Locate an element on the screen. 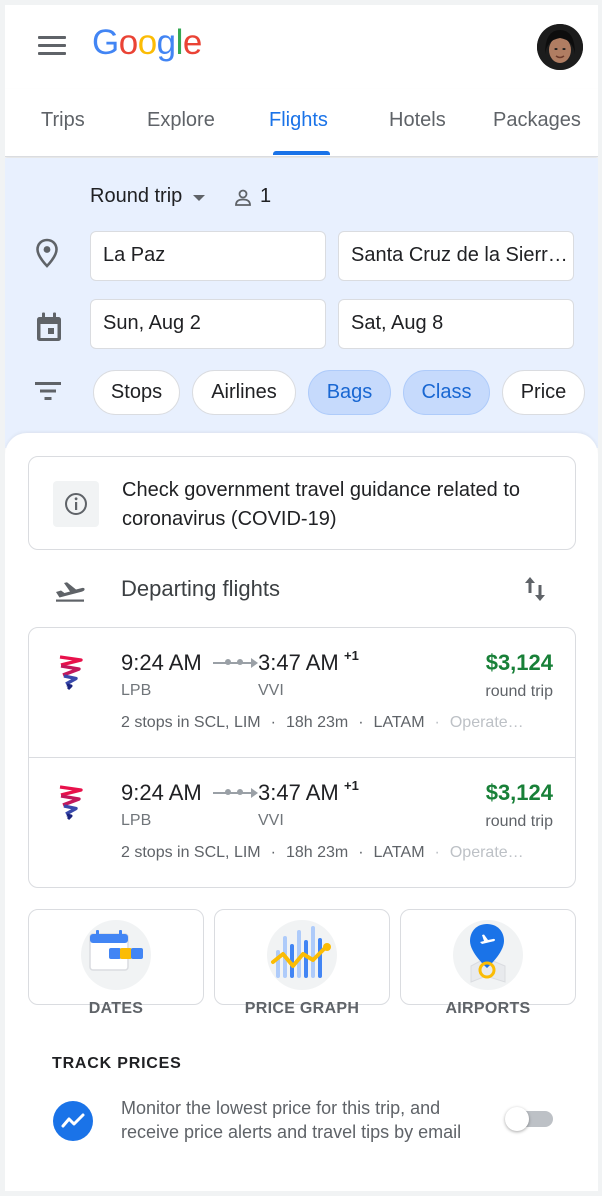 This screenshot has height=1196, width=602. person-icon is located at coordinates (243, 200).